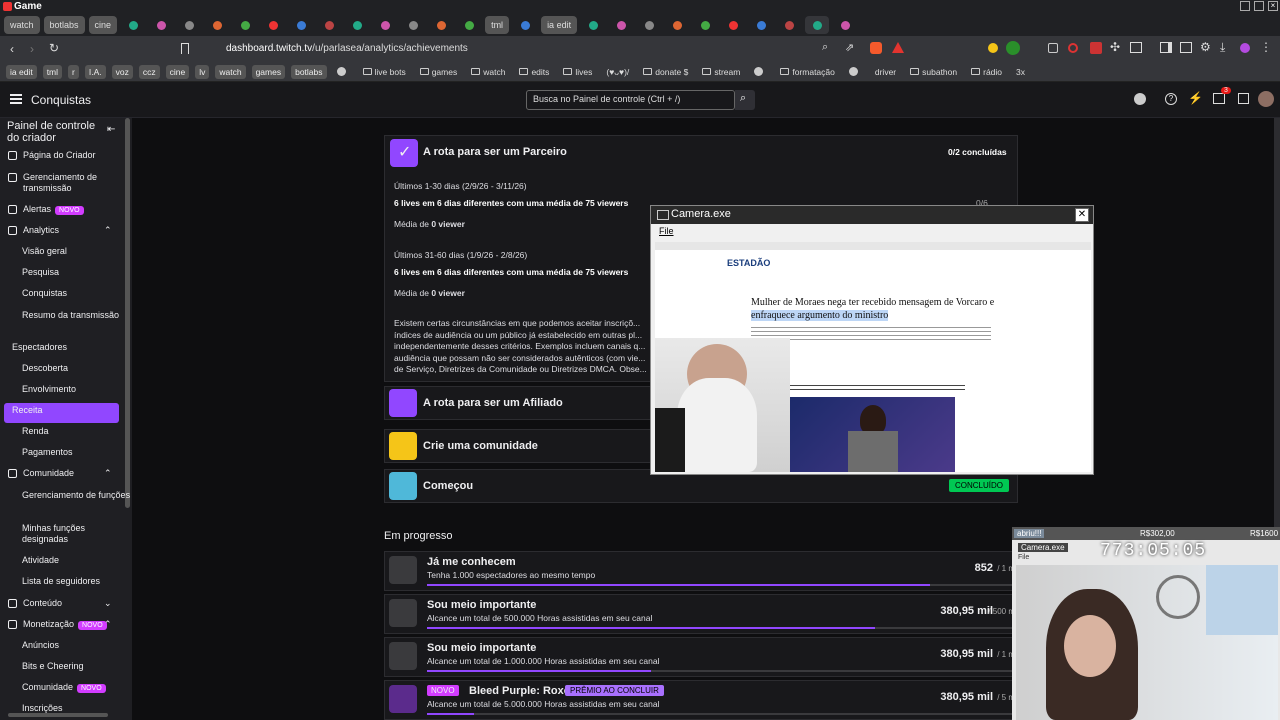  What do you see at coordinates (59, 155) in the screenshot?
I see `sidebar-item-0: Página do Criador` at bounding box center [59, 155].